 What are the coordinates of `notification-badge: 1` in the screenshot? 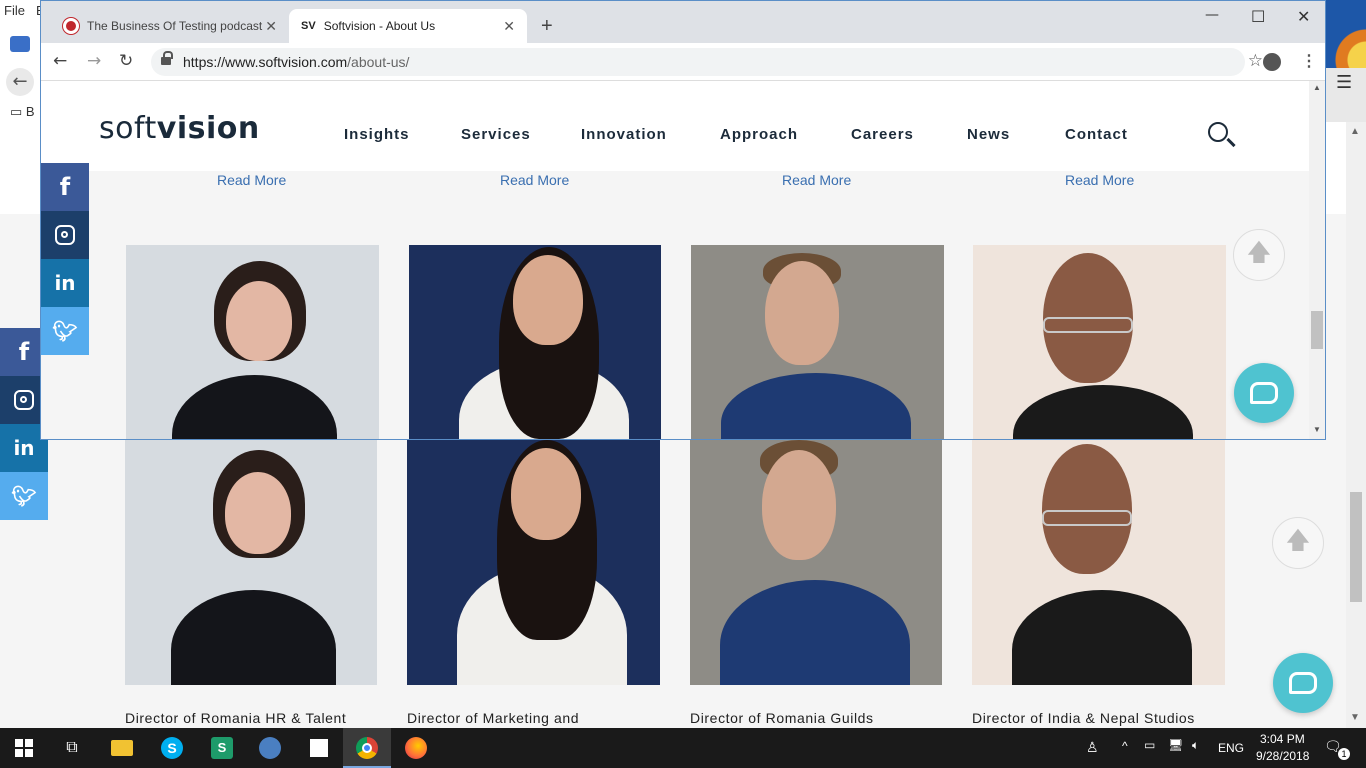 It's located at (1344, 754).